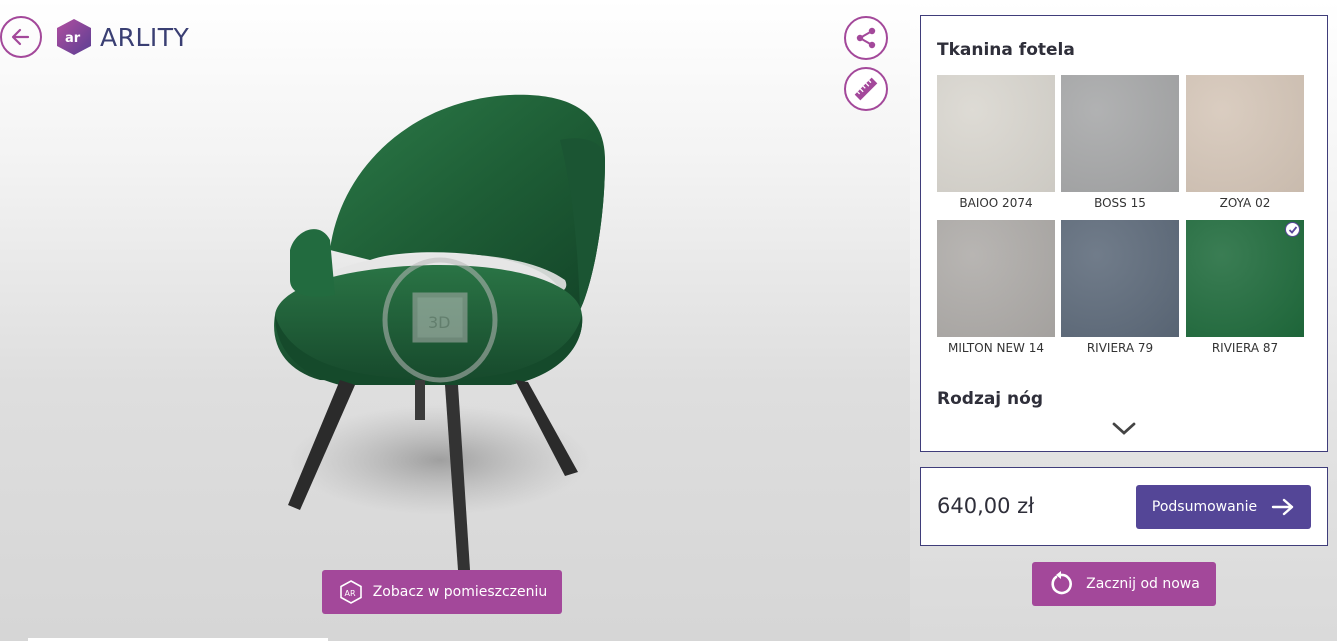 This screenshot has height=641, width=1337. Describe the element at coordinates (439, 322) in the screenshot. I see `rotate-3d-label: 3D` at that location.